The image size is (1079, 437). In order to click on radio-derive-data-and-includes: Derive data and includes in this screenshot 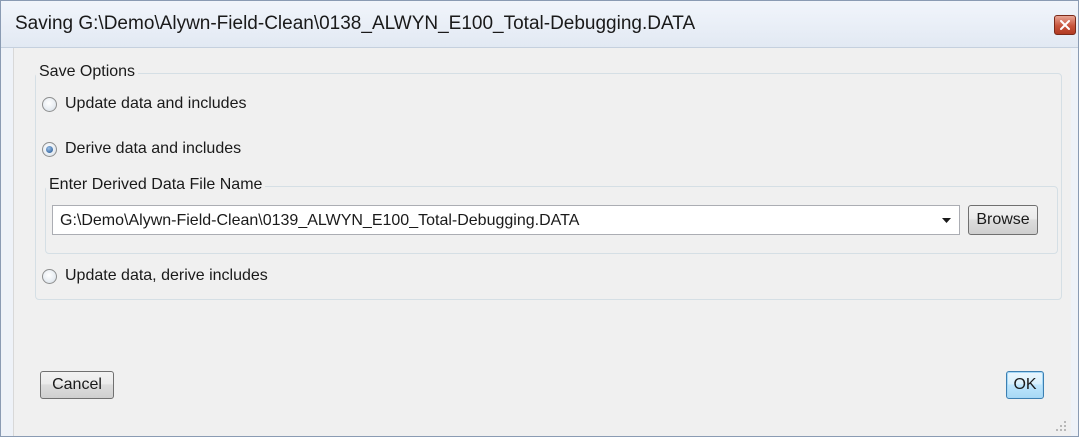, I will do `click(141, 149)`.